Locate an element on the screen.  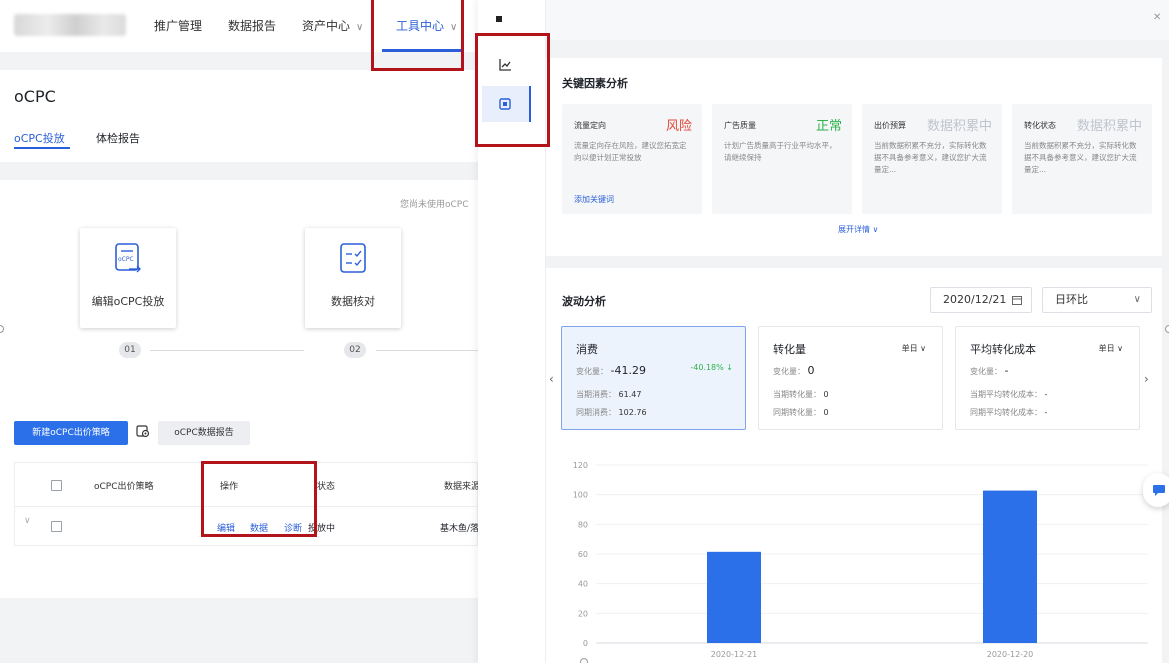
metric-change-value: -41.29 is located at coordinates (628, 370).